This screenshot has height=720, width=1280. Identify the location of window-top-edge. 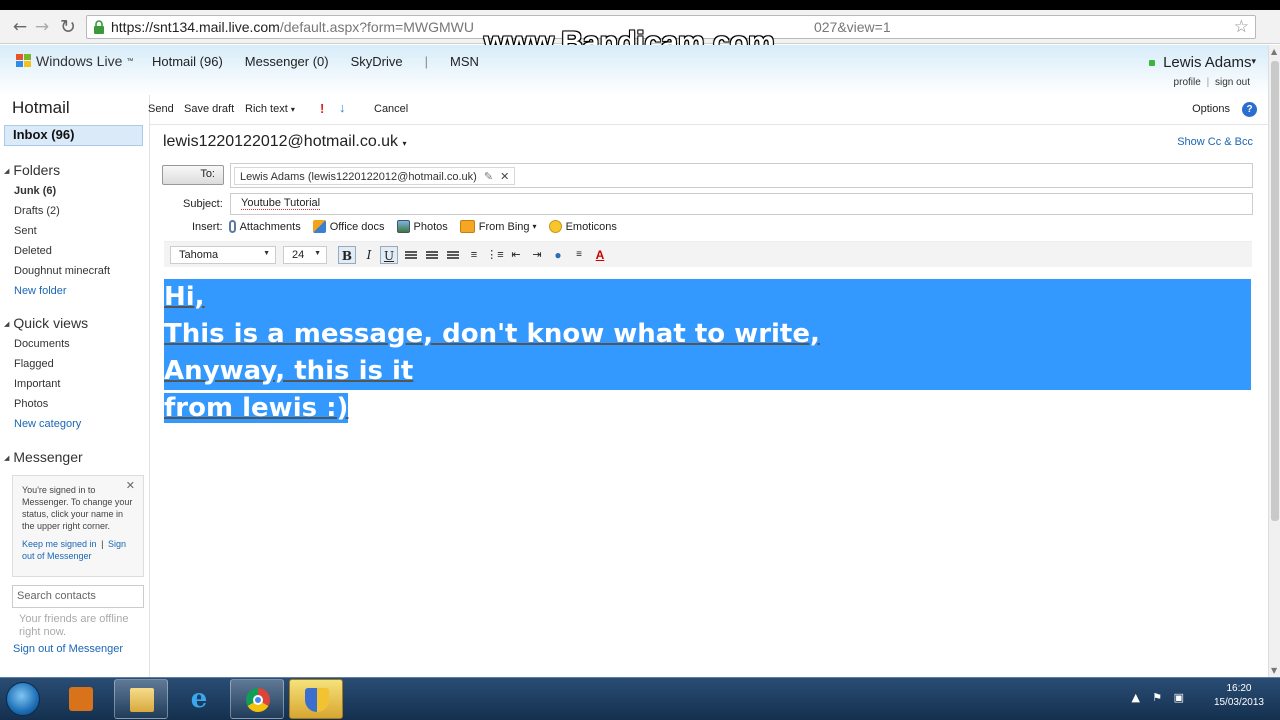
(640, 5).